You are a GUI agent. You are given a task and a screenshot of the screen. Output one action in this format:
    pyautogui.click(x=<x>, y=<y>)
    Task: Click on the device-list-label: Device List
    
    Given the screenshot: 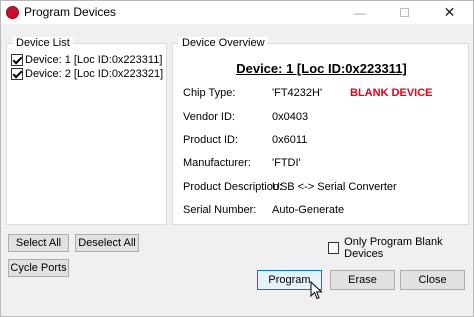 What is the action you would take?
    pyautogui.click(x=43, y=43)
    